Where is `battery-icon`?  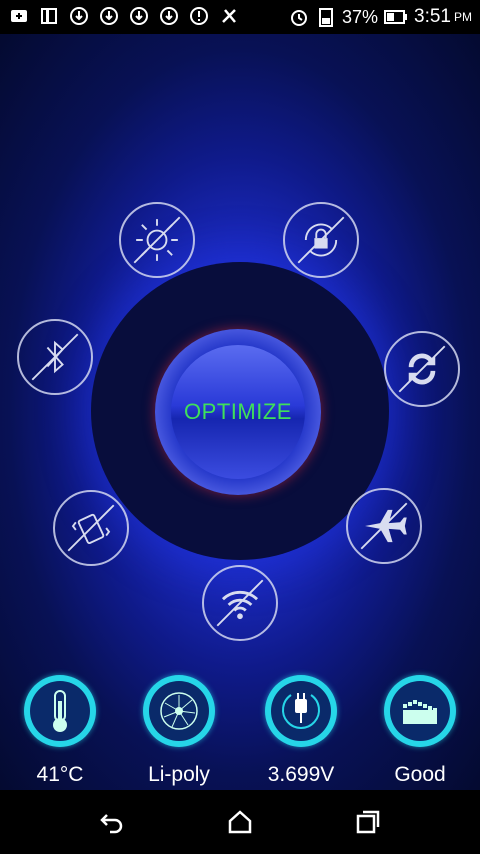 battery-icon is located at coordinates (396, 17).